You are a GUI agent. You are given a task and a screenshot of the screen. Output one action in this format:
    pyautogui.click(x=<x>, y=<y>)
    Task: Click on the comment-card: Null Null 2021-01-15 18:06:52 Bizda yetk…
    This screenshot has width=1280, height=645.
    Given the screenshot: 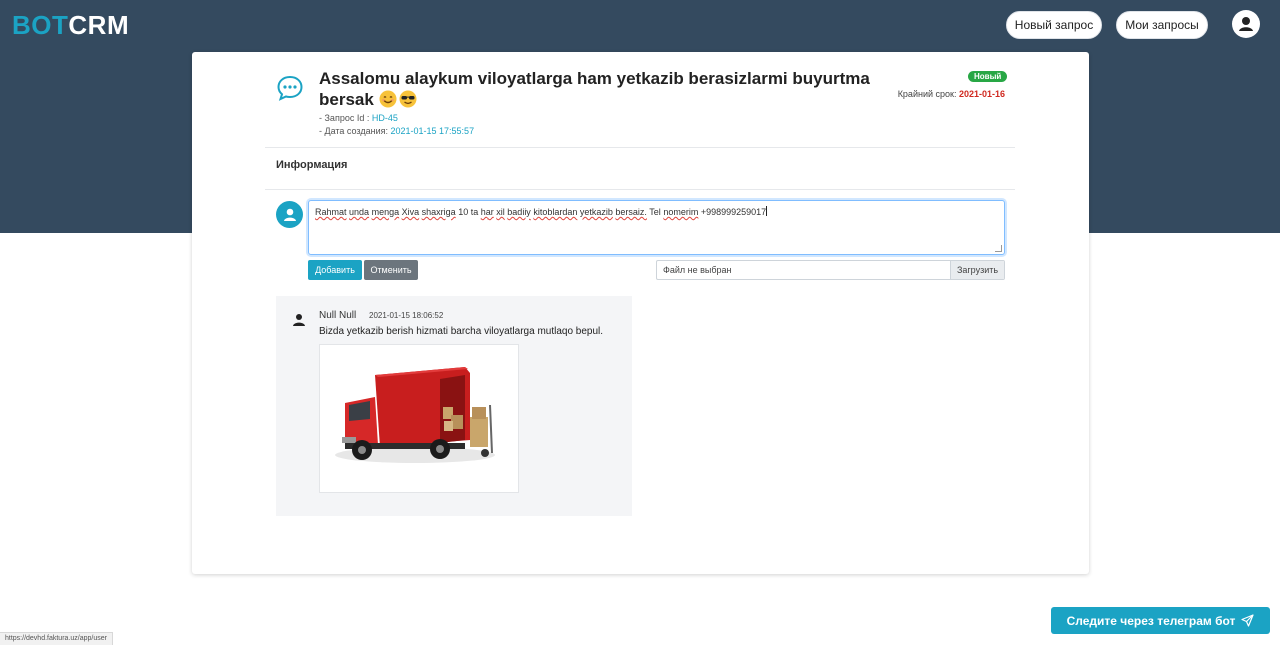 What is the action you would take?
    pyautogui.click(x=454, y=406)
    